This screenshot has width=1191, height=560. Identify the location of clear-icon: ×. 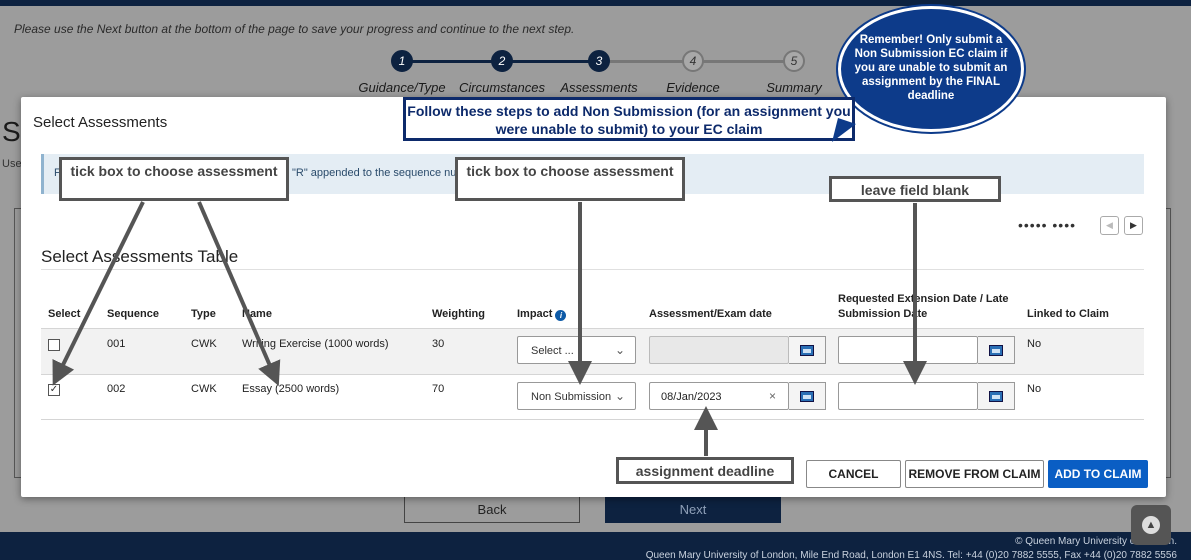
(772, 396).